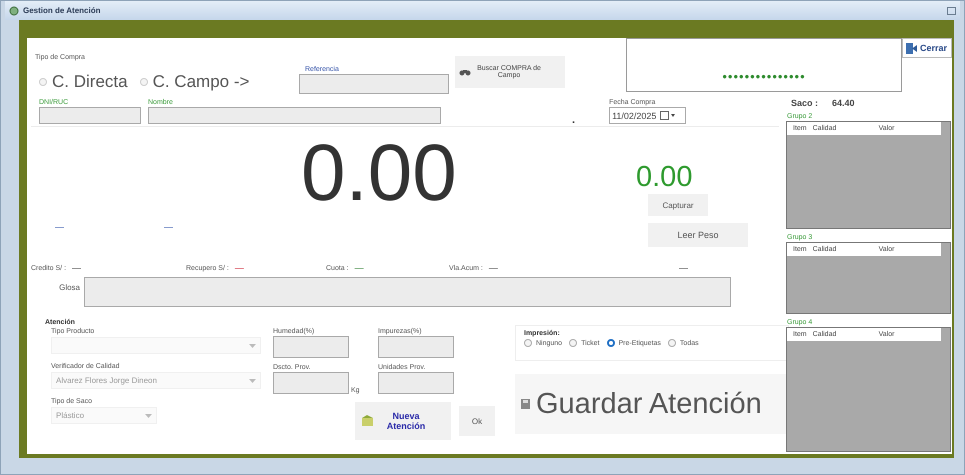  I want to click on capture-button: Capturar, so click(678, 205).